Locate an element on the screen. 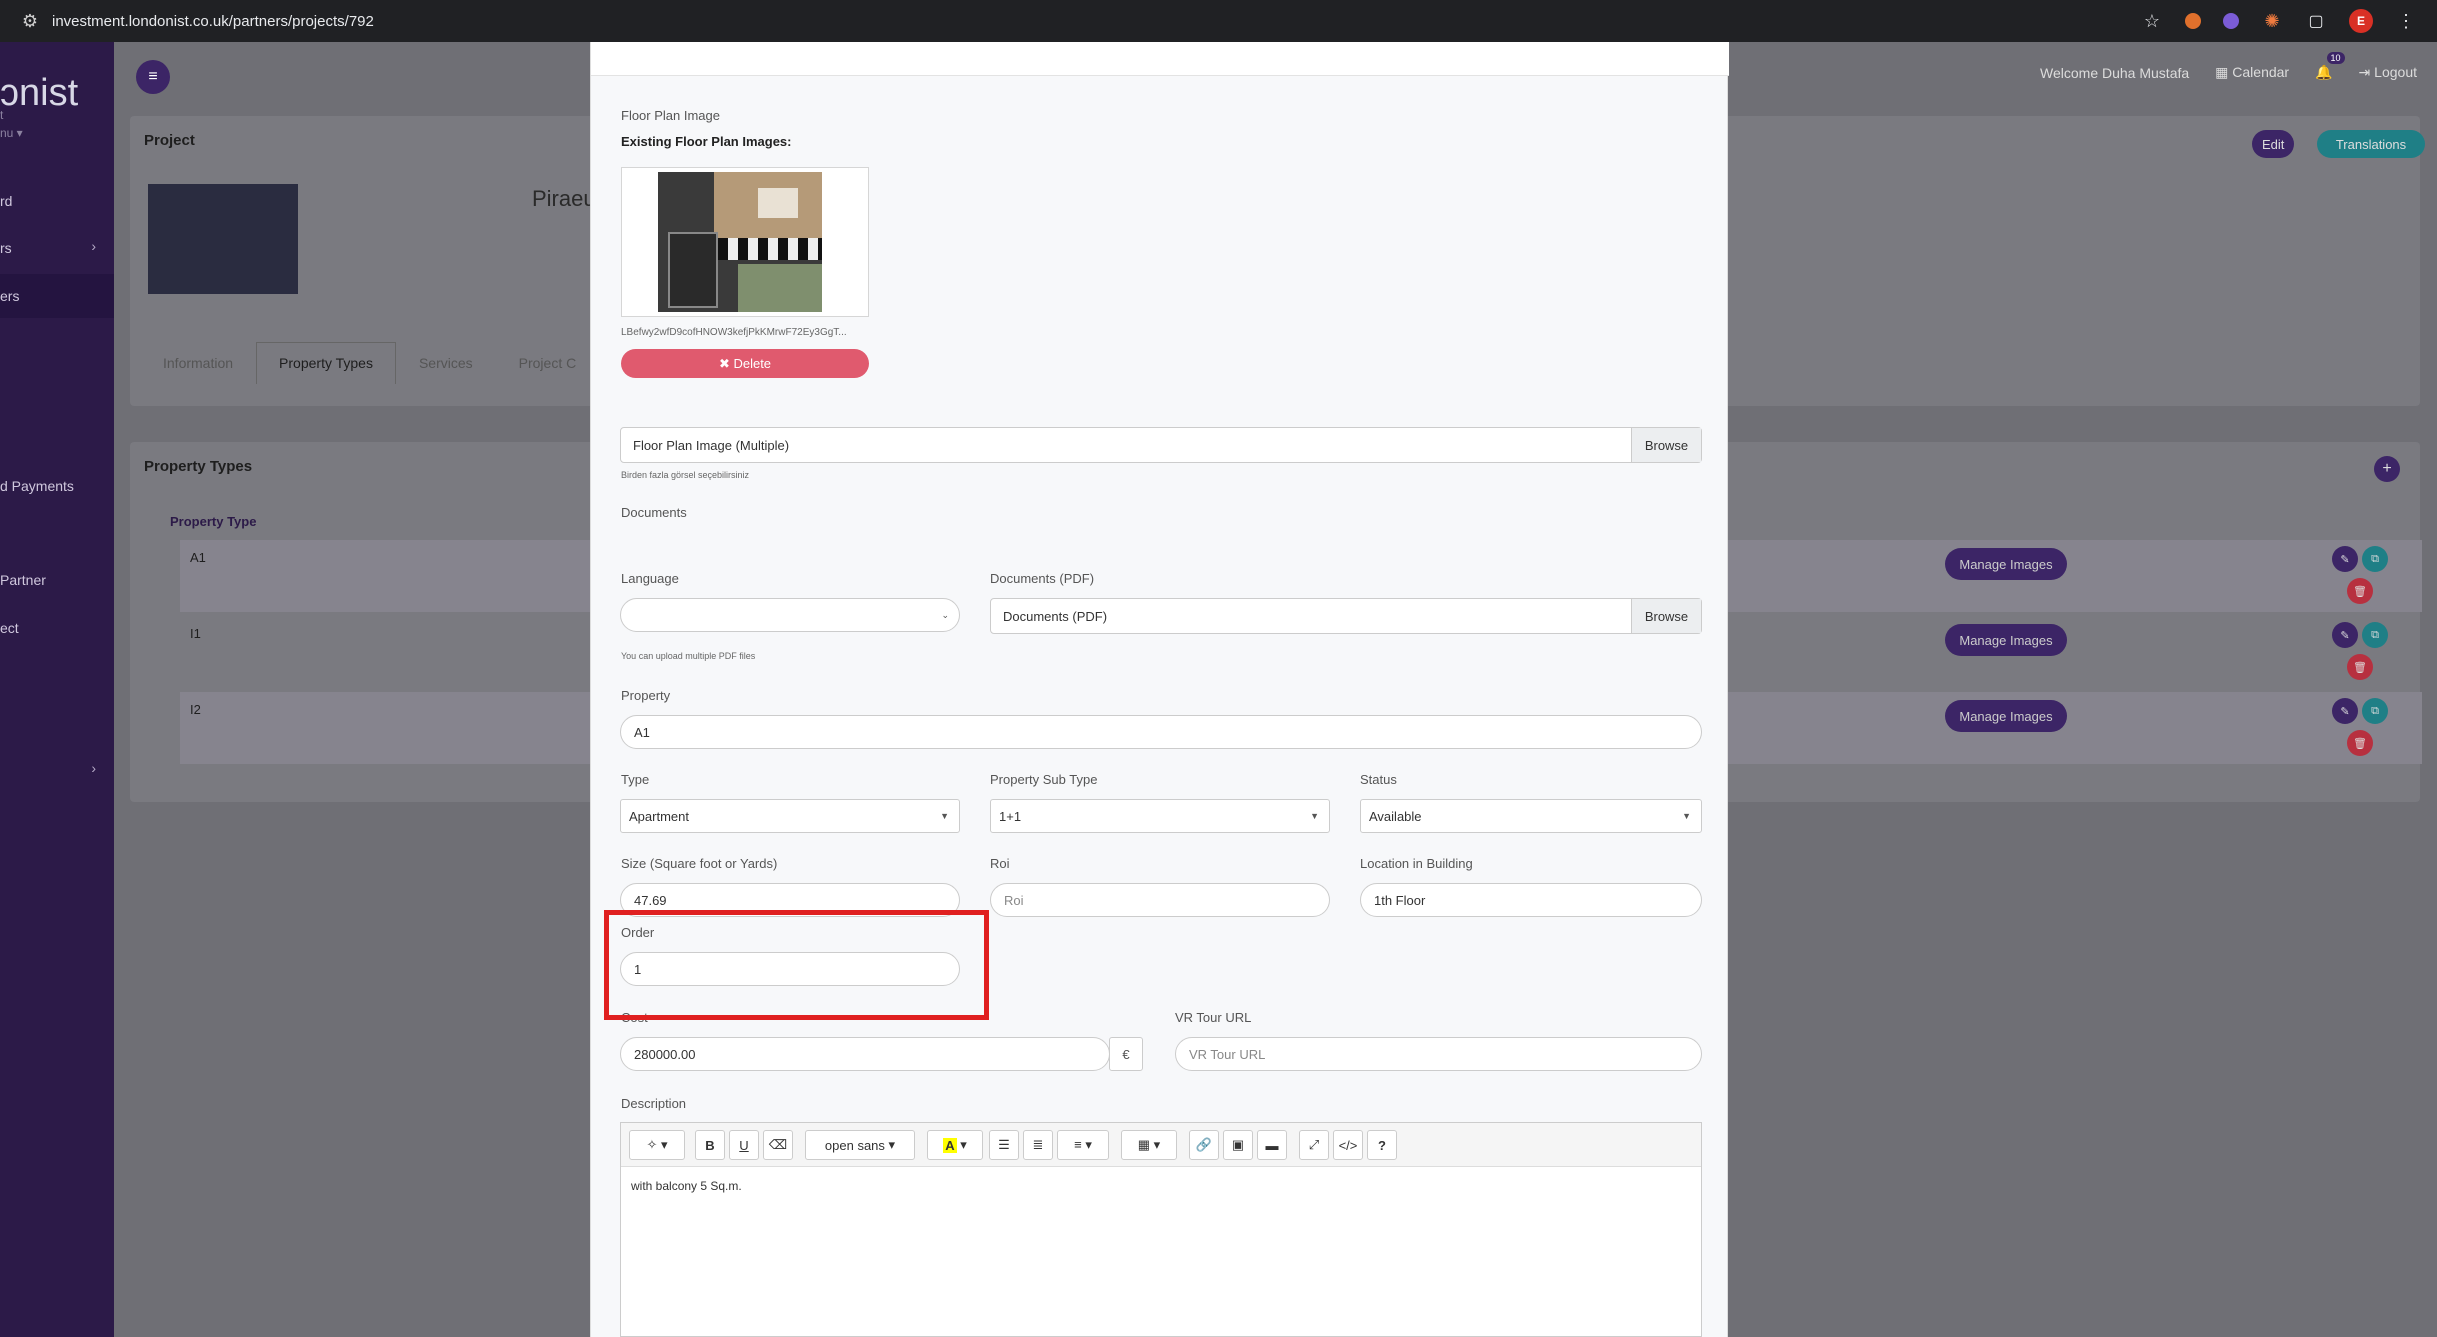 The image size is (2437, 1337). browser-actions: ☆ ✺ ▢ E ⋮ is located at coordinates (2279, 21).